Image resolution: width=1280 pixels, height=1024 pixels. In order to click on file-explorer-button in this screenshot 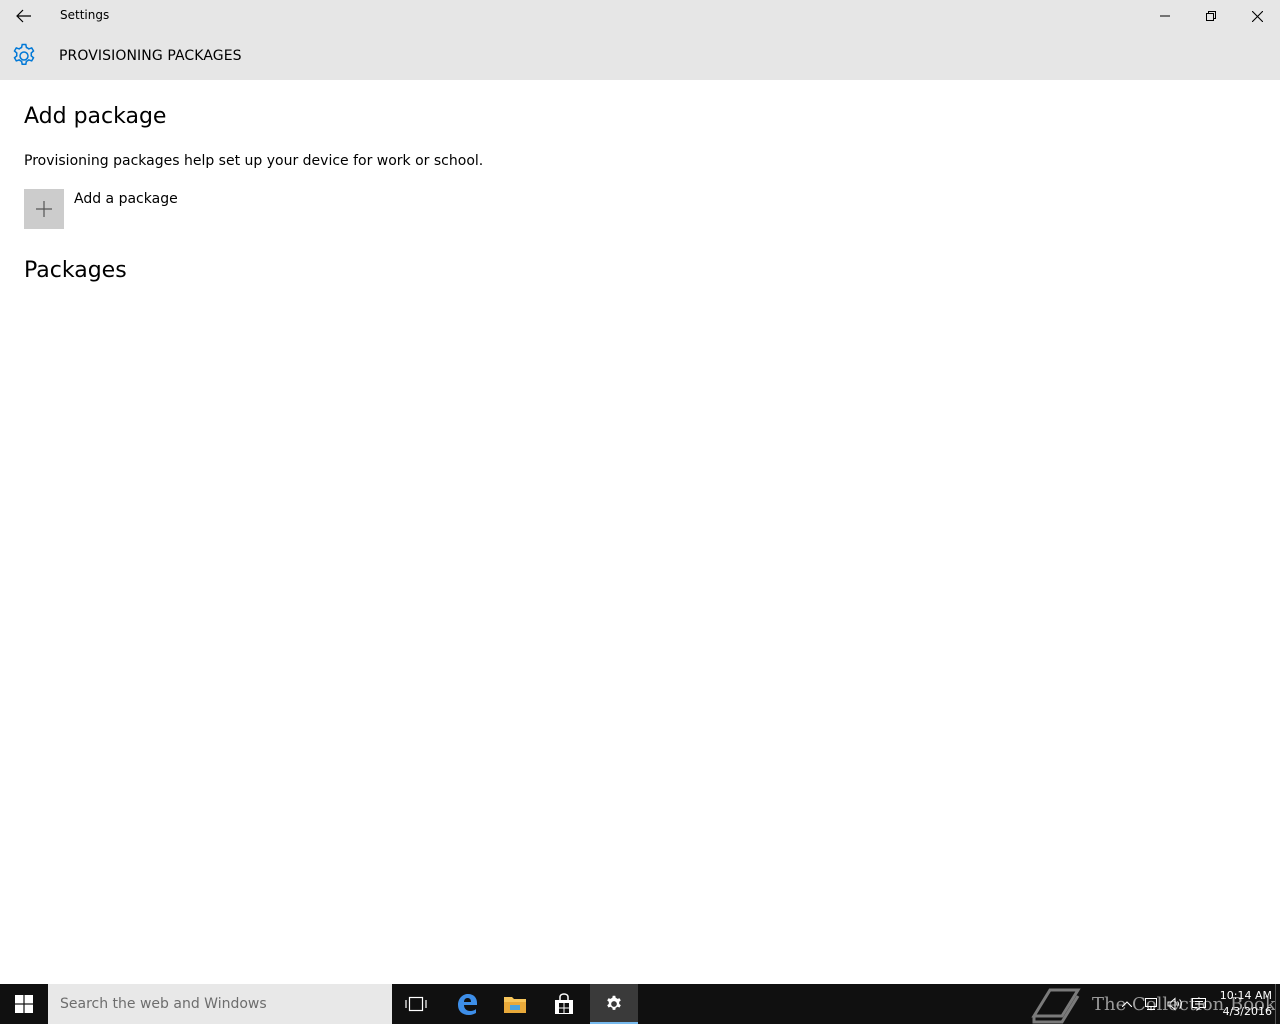, I will do `click(515, 1004)`.